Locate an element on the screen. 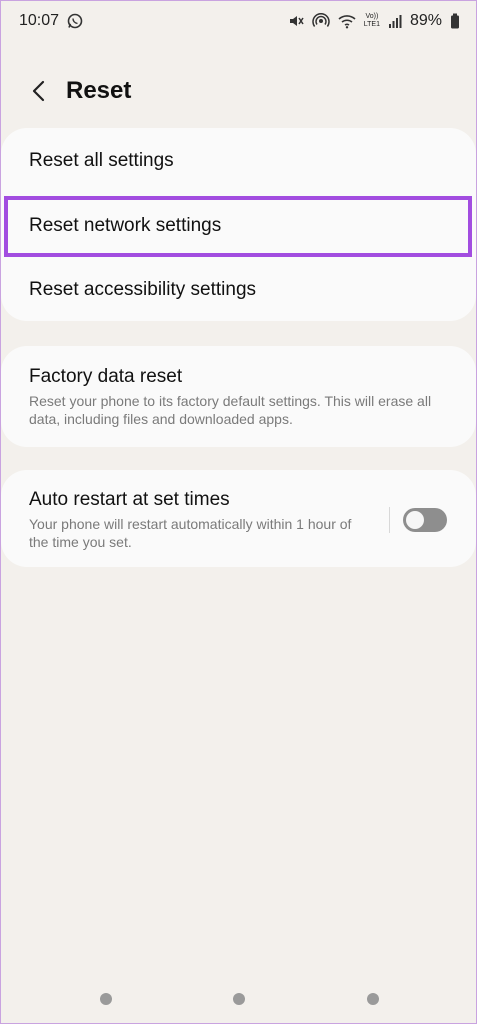  battery-icon is located at coordinates (455, 21).